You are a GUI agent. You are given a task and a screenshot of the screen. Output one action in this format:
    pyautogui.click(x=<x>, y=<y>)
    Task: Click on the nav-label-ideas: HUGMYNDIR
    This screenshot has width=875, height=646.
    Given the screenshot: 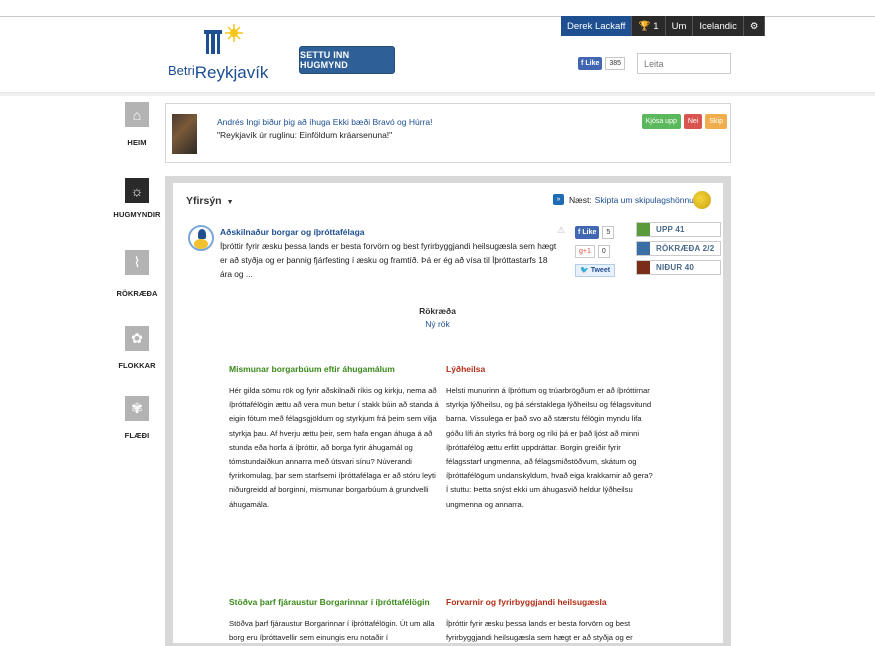 What is the action you would take?
    pyautogui.click(x=137, y=214)
    